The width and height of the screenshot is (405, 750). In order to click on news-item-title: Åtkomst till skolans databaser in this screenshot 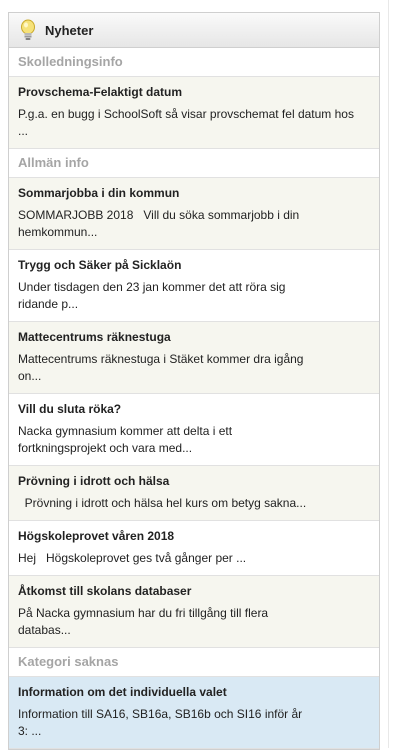, I will do `click(194, 591)`.